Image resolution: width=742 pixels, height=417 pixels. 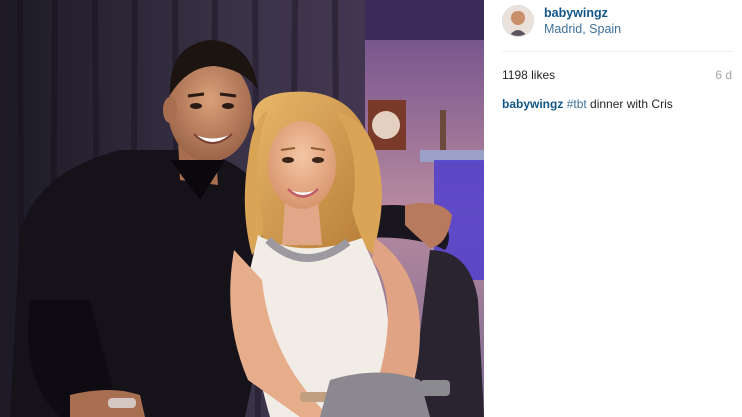 What do you see at coordinates (629, 104) in the screenshot?
I see `caption-text: dinner with Cris` at bounding box center [629, 104].